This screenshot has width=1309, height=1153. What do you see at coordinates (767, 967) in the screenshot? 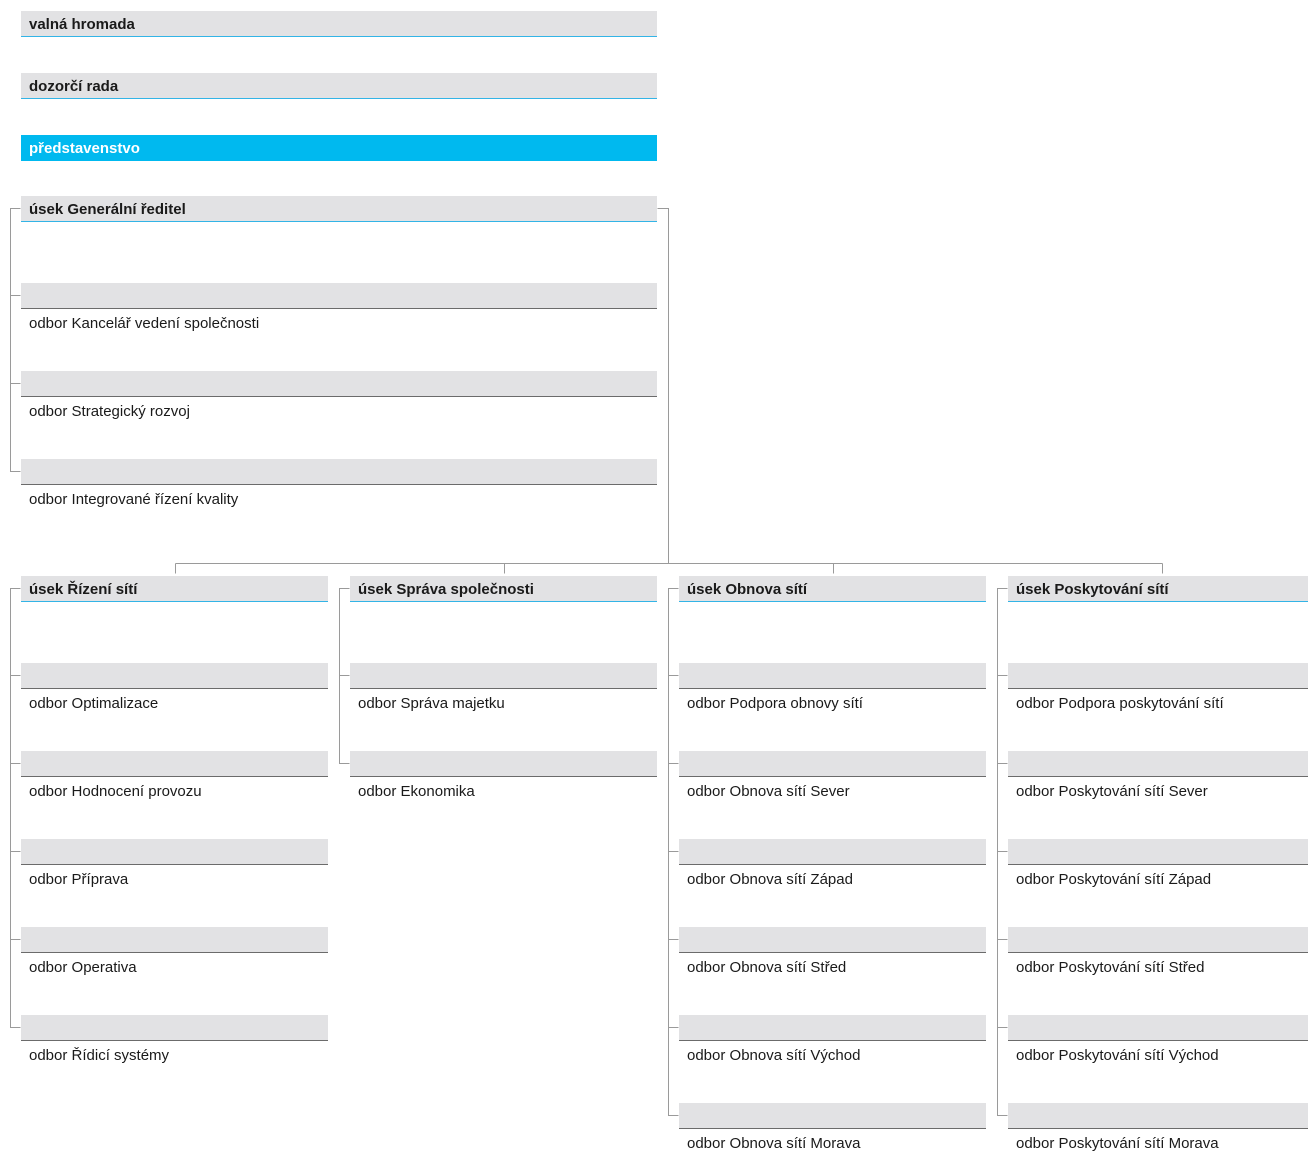
I see `department-label: odbor Obnova sítí Střed` at bounding box center [767, 967].